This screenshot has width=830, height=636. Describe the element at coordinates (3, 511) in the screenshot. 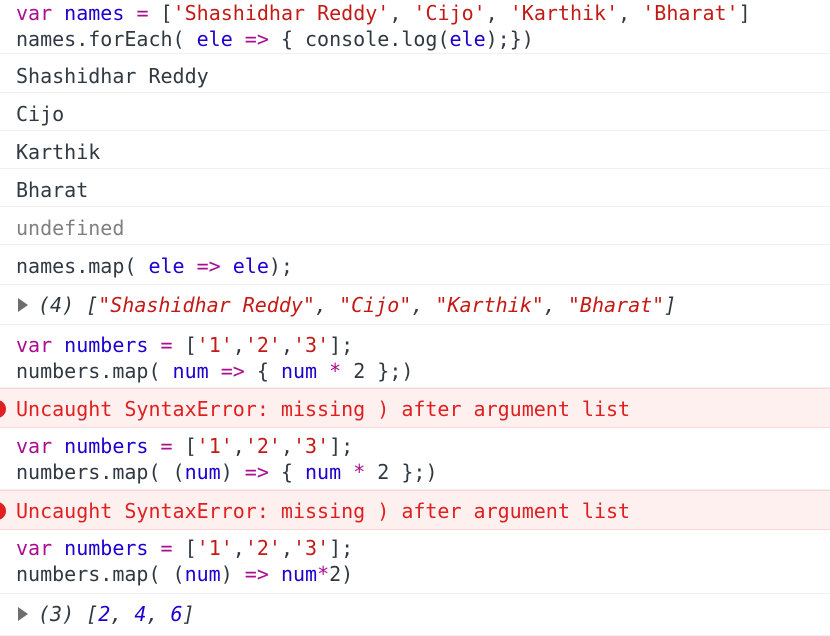

I see `error-icon` at that location.